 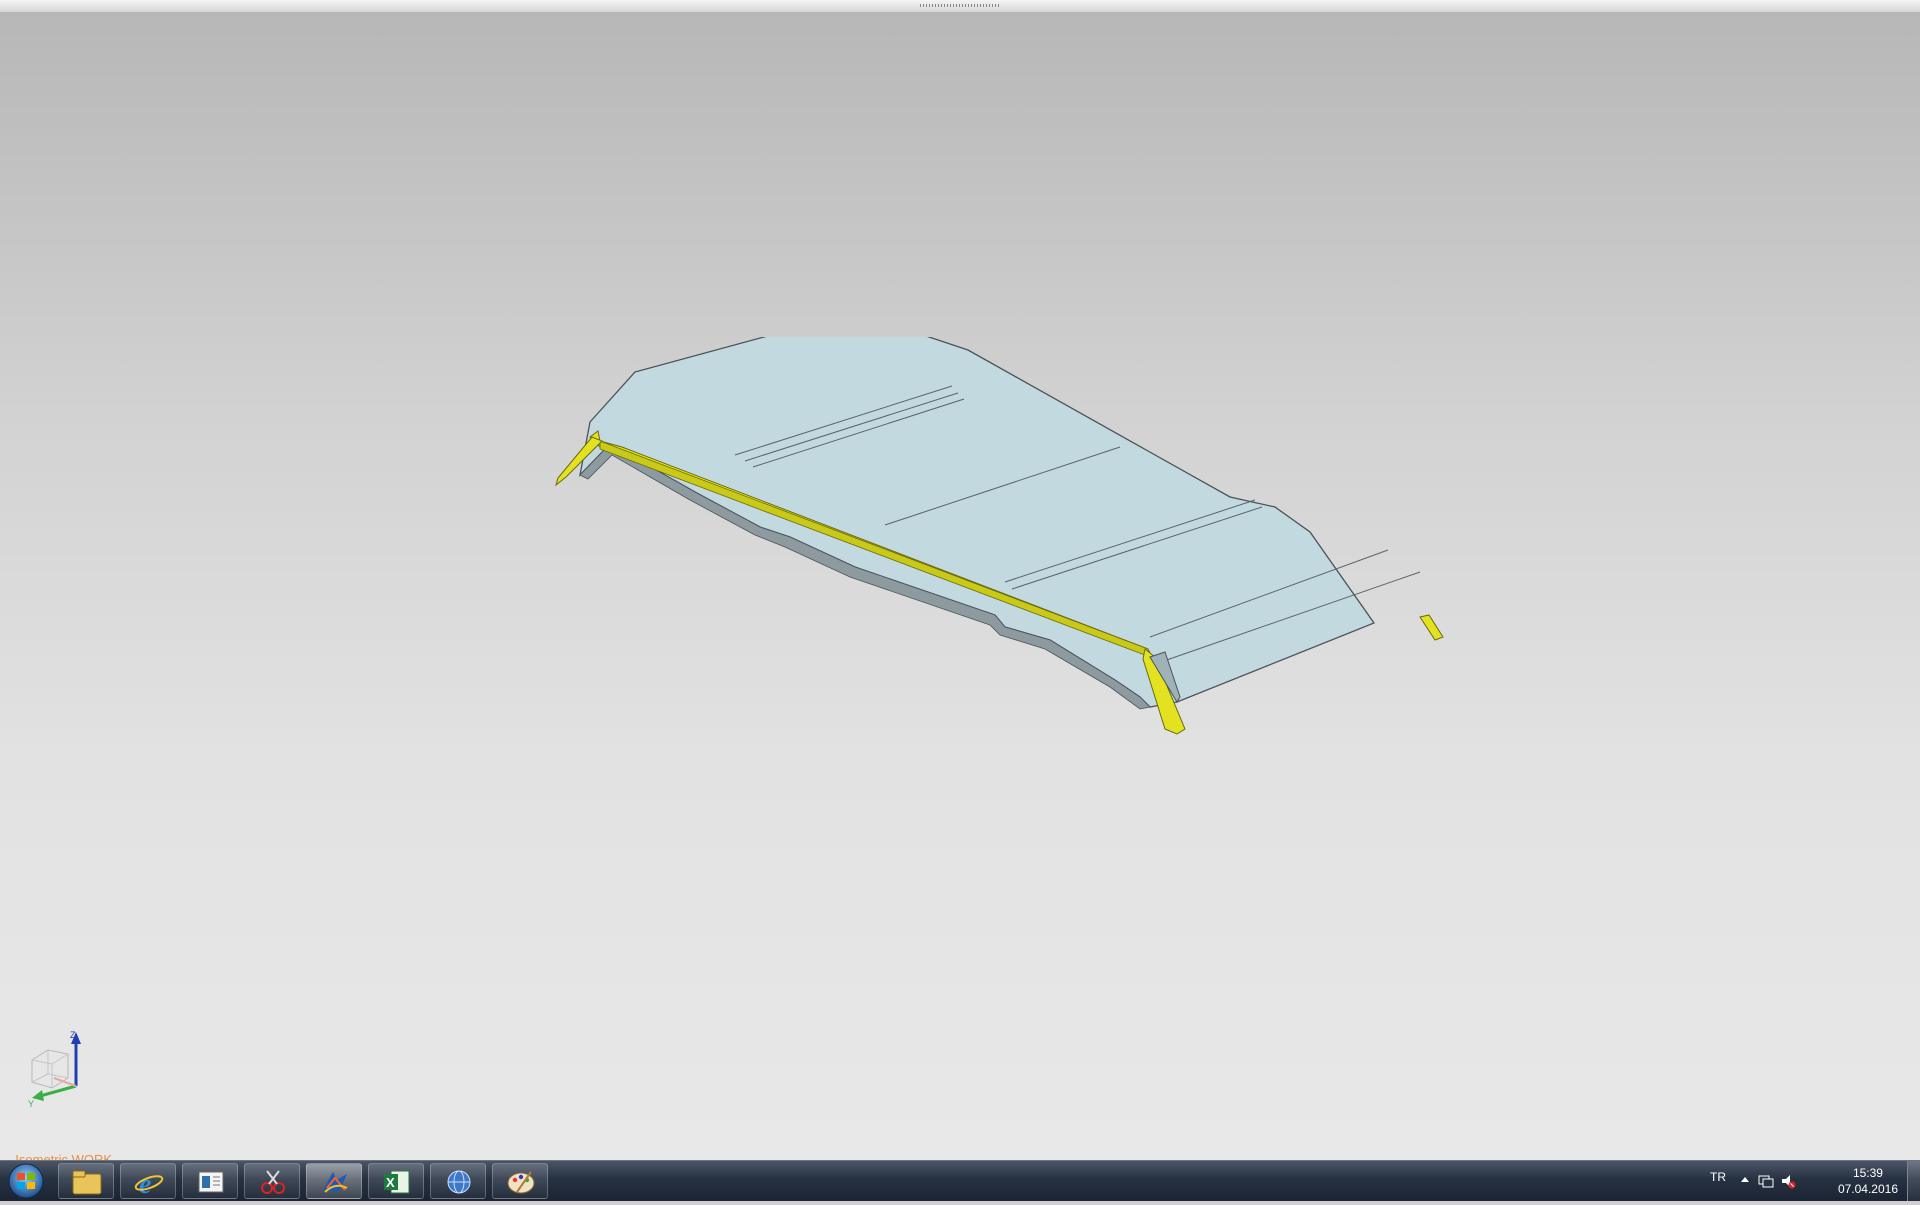 What do you see at coordinates (21, 1176) in the screenshot?
I see `windows-logo-icon` at bounding box center [21, 1176].